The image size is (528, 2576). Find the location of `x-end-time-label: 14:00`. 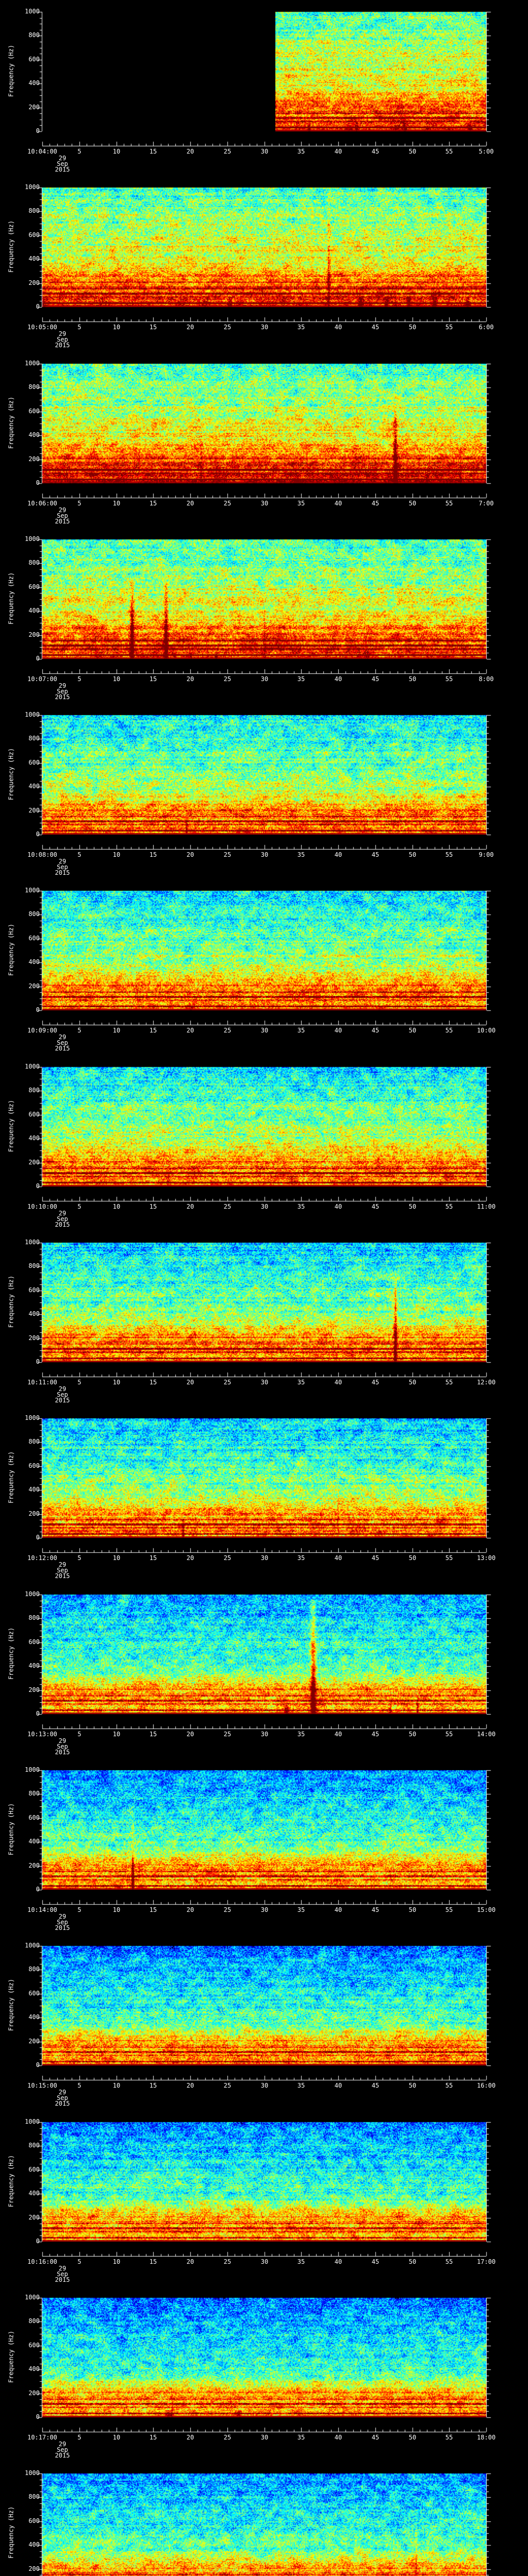

x-end-time-label: 14:00 is located at coordinates (486, 1735).